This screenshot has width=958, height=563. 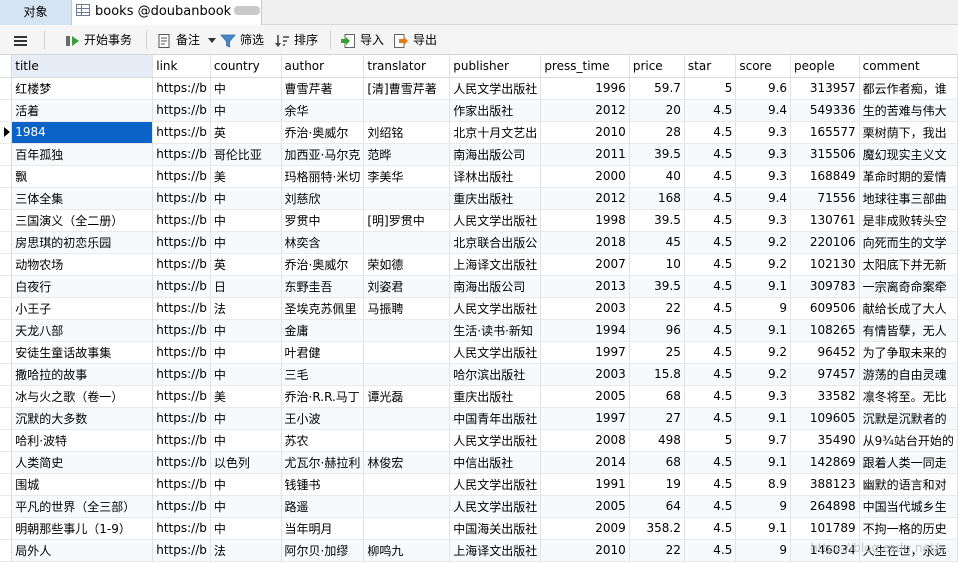 I want to click on cell-author: 余华, so click(x=323, y=110).